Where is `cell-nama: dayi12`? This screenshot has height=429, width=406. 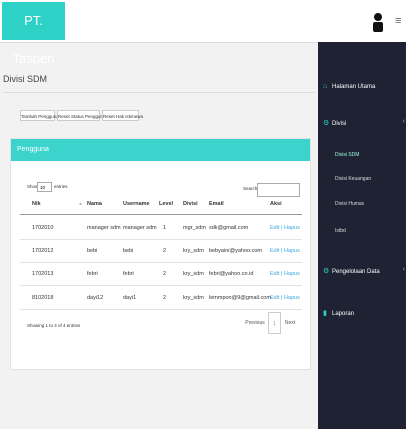 cell-nama: dayi12 is located at coordinates (95, 298).